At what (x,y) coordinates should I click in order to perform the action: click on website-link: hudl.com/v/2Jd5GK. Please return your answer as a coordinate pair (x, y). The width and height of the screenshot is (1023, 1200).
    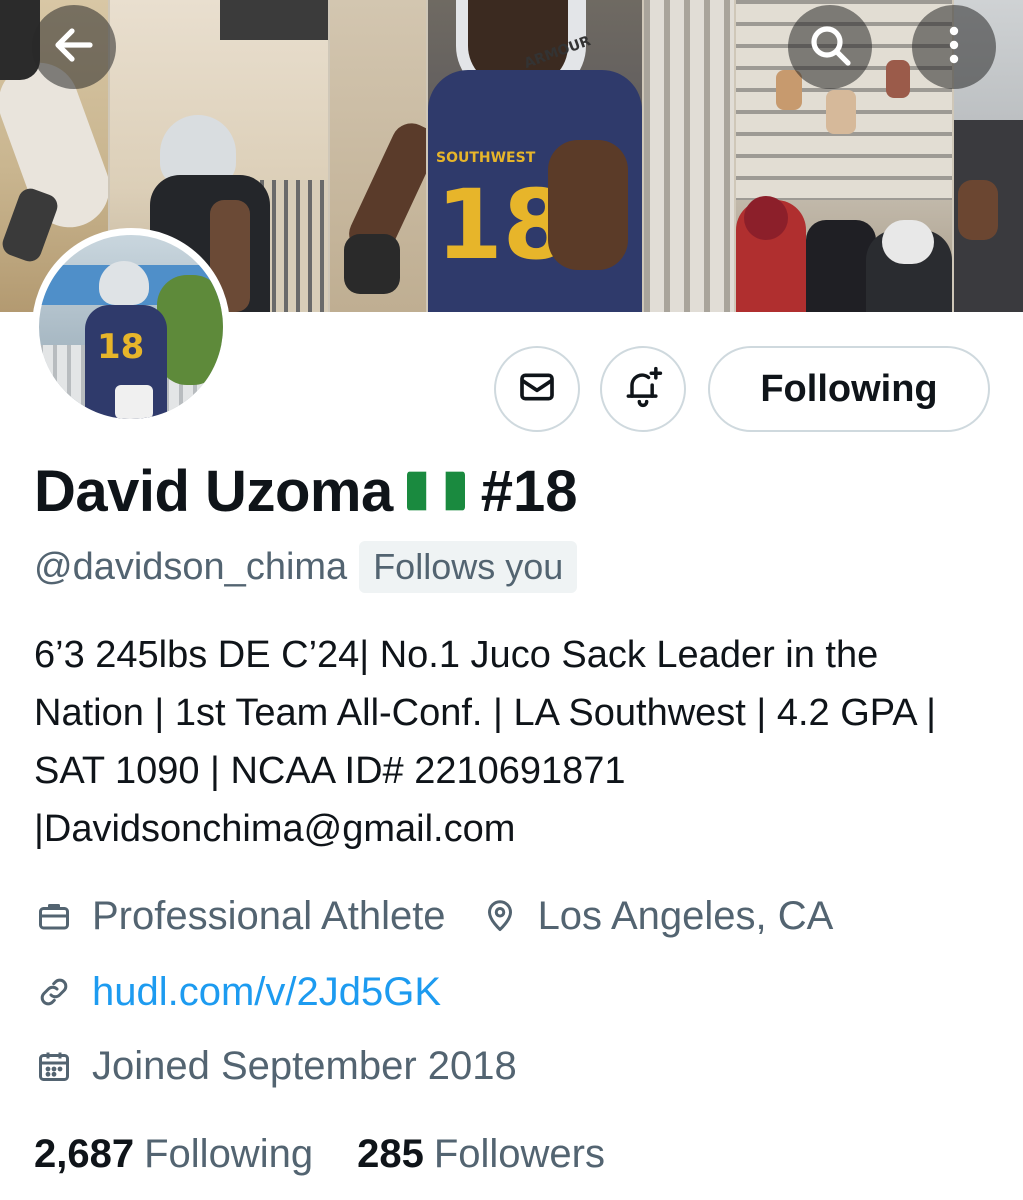
    Looking at the image, I should click on (266, 992).